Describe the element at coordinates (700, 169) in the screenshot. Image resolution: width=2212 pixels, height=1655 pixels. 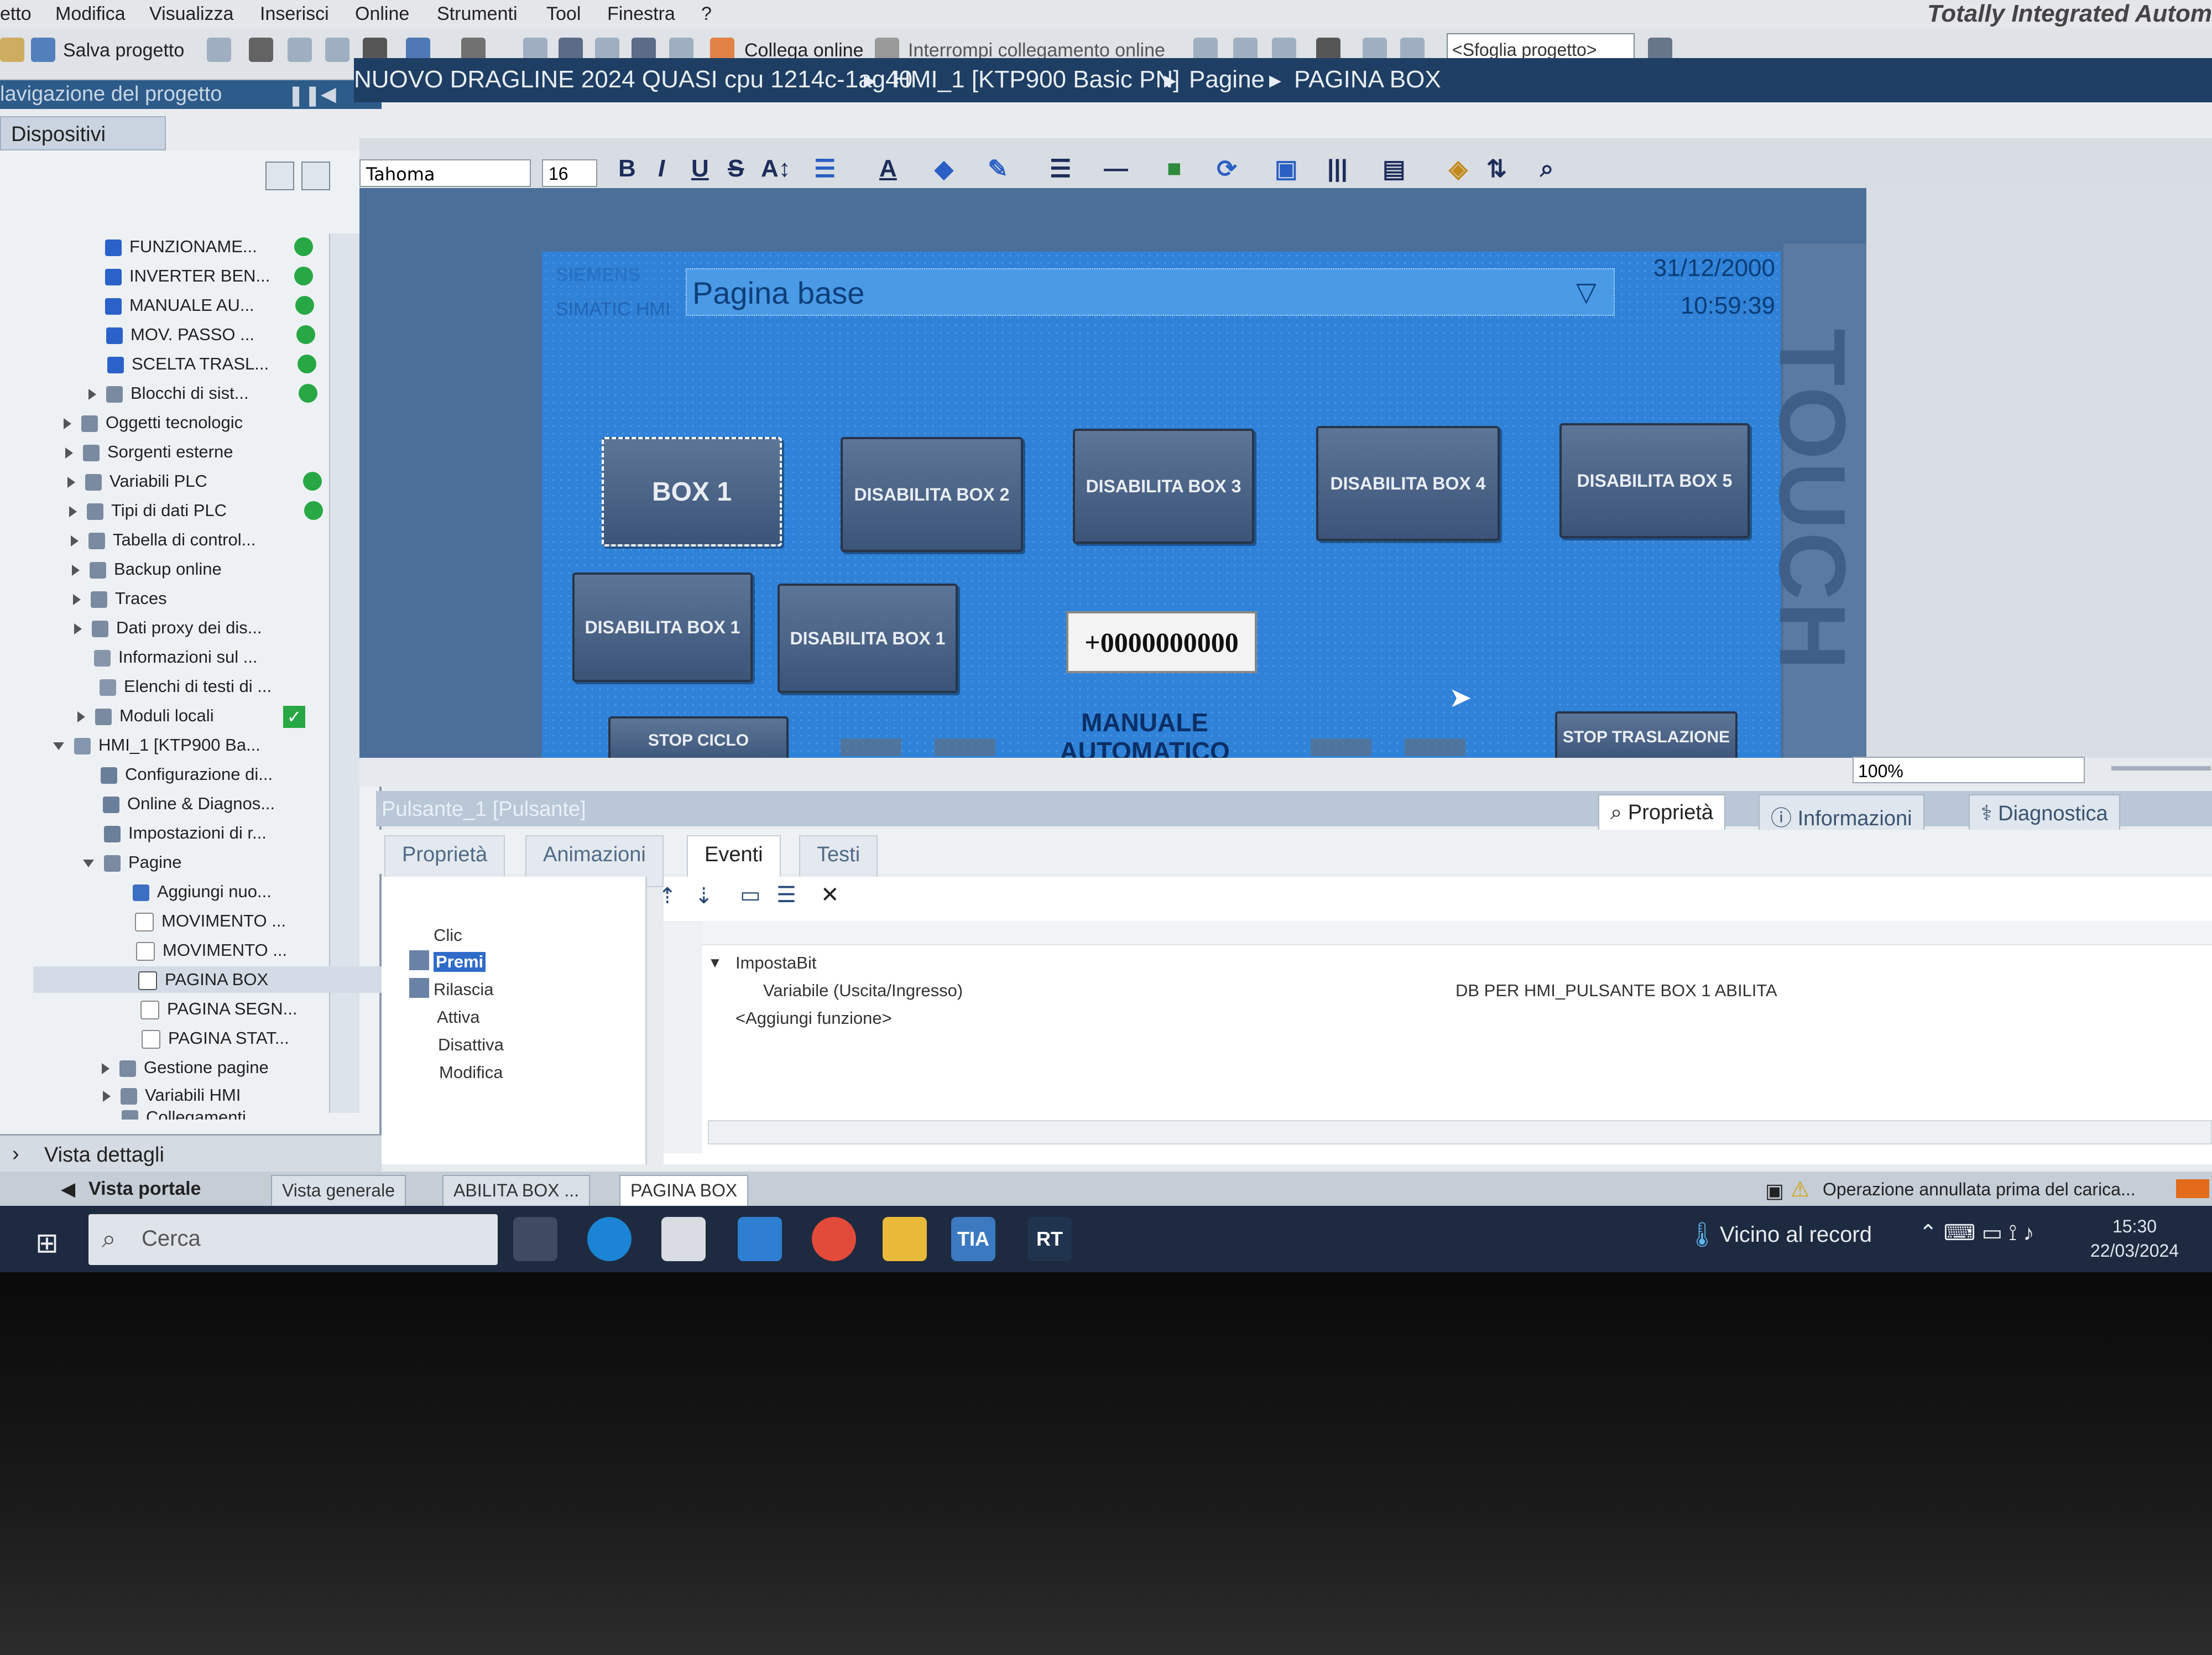
I see `underline-button: U` at that location.